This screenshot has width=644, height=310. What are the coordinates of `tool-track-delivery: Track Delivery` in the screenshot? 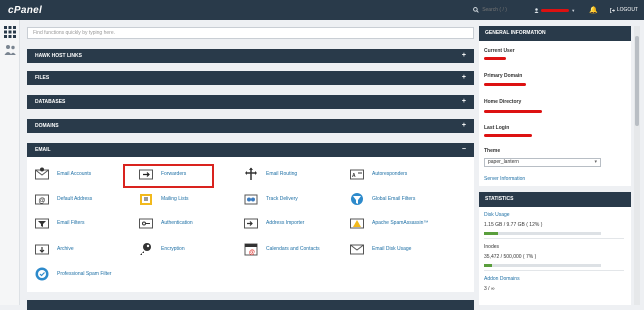 It's located at (271, 199).